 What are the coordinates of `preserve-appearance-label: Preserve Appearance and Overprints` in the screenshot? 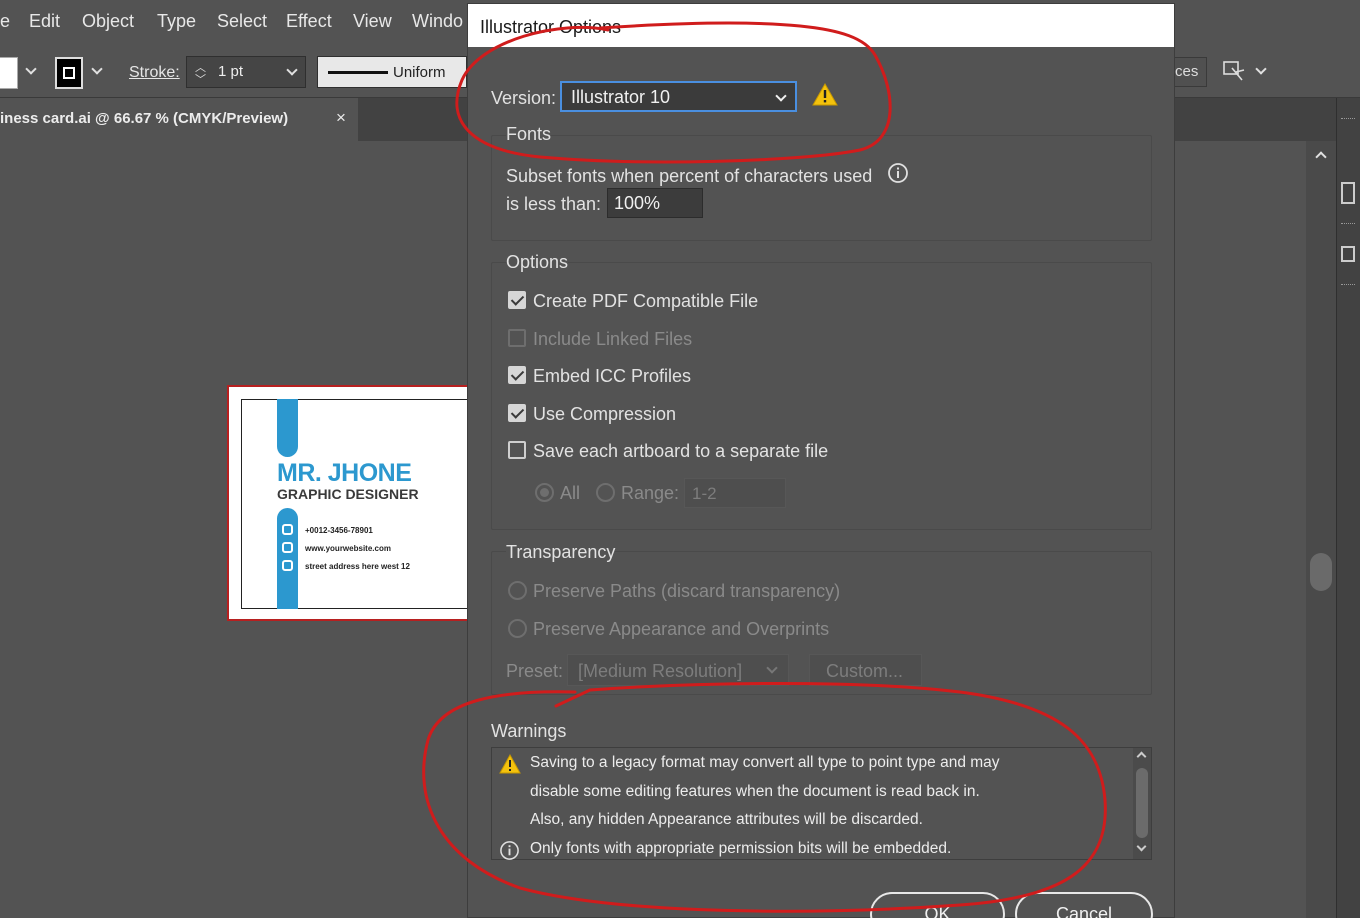 It's located at (681, 629).